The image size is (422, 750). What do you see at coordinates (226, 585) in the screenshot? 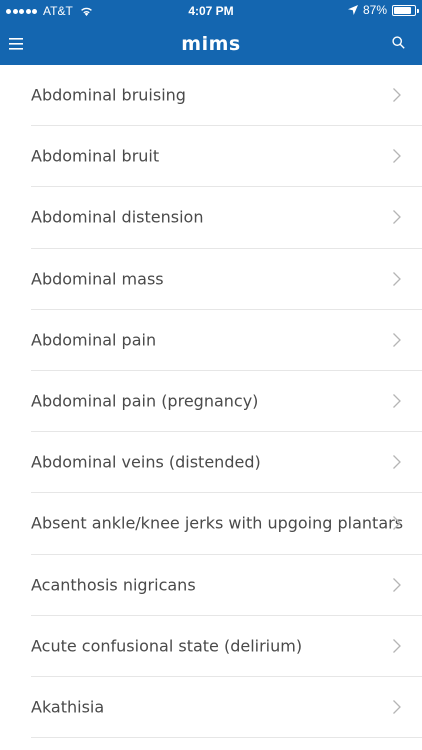
I see `list-item: Acanthosis nigricans` at bounding box center [226, 585].